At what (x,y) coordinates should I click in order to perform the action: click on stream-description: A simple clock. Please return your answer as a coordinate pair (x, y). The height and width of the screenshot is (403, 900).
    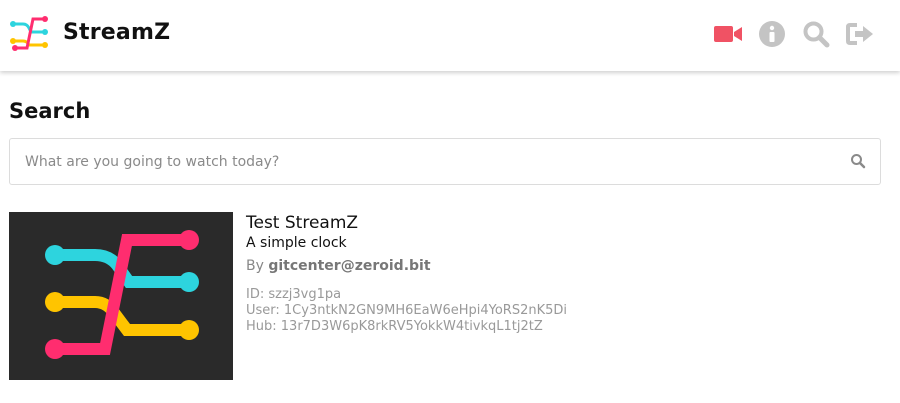
    Looking at the image, I should click on (296, 243).